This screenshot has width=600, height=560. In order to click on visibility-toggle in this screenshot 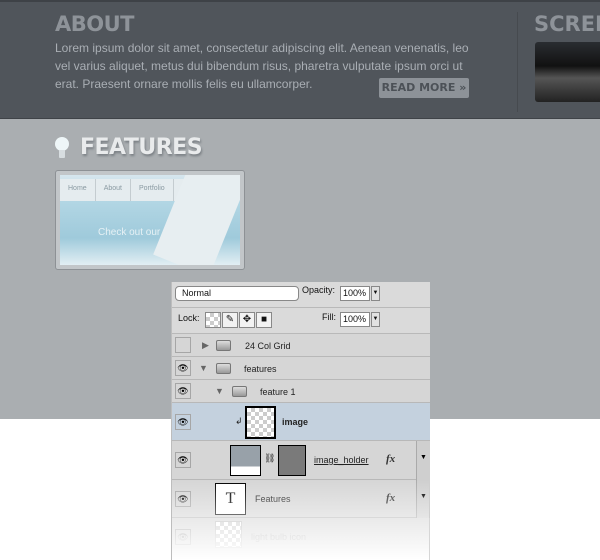, I will do `click(183, 345)`.